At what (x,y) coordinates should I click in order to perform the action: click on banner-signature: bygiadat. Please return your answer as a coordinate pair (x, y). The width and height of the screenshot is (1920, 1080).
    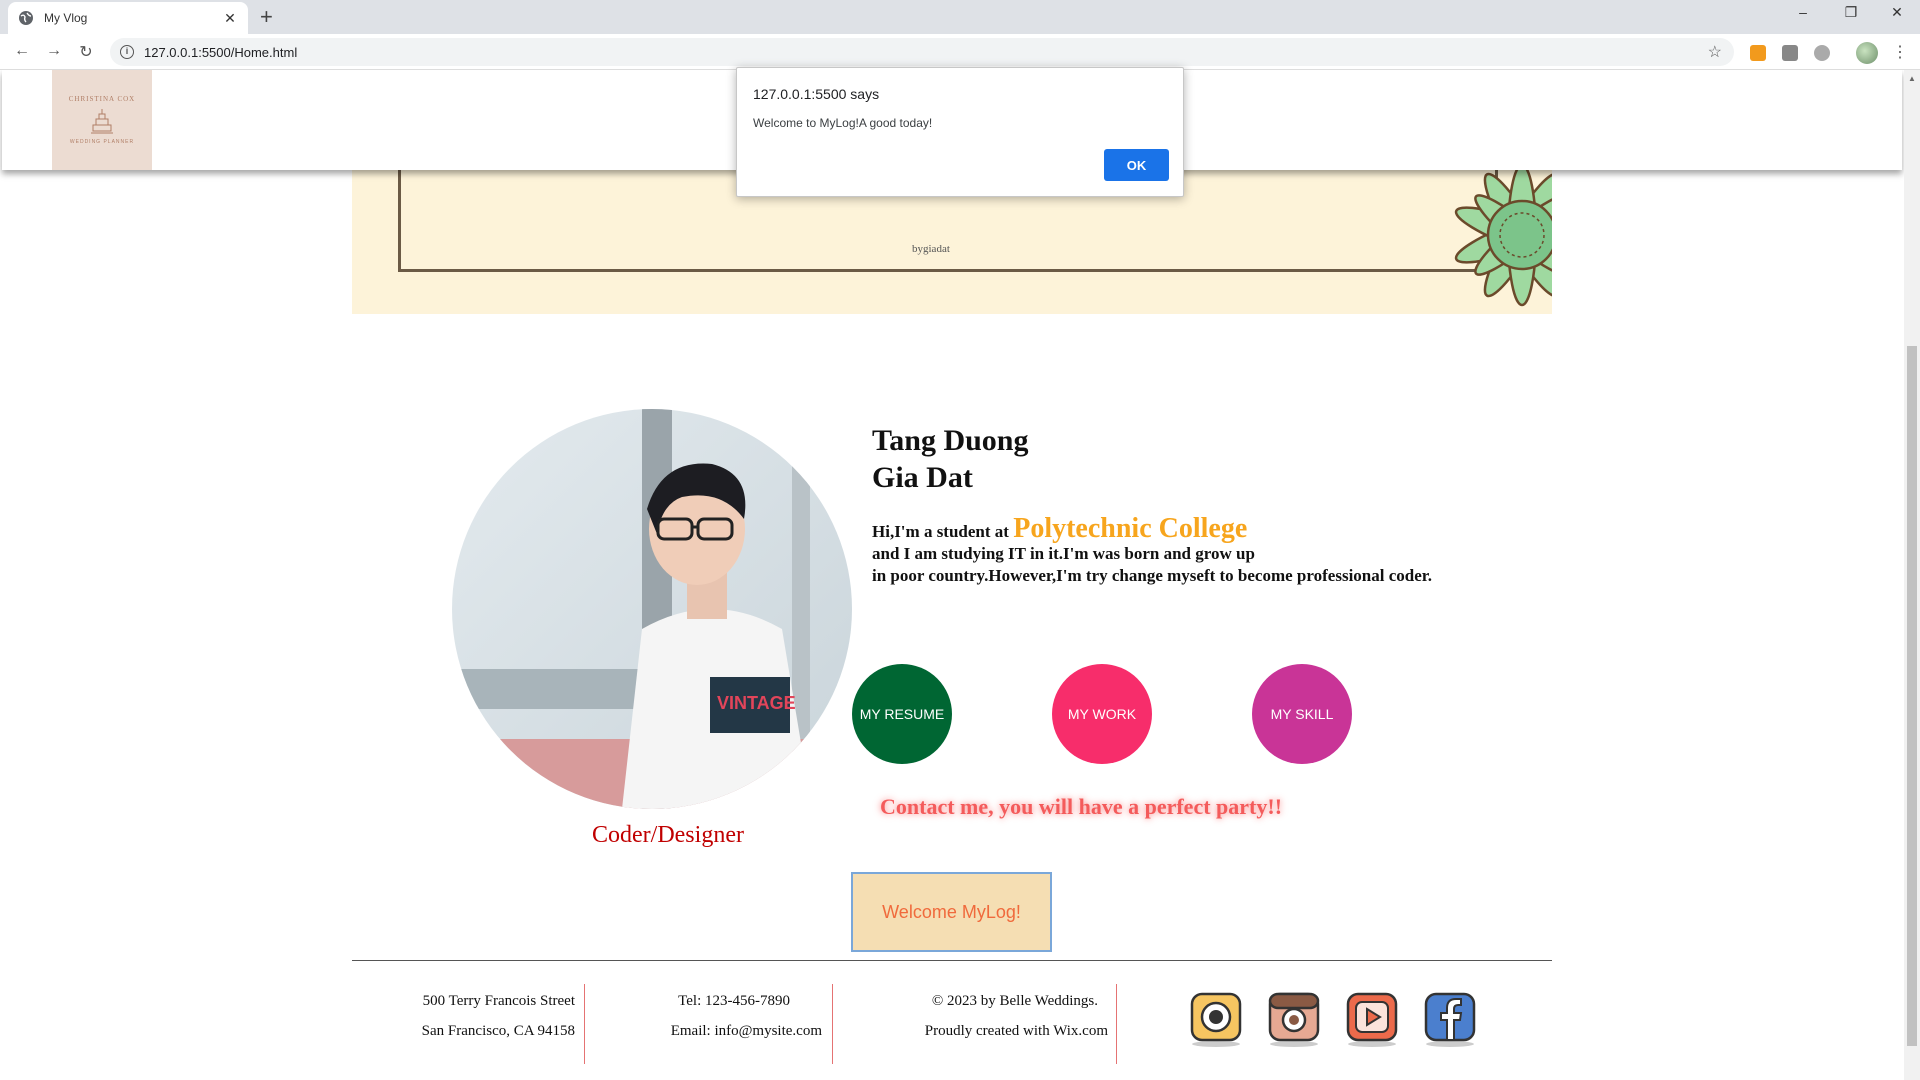
    Looking at the image, I should click on (931, 249).